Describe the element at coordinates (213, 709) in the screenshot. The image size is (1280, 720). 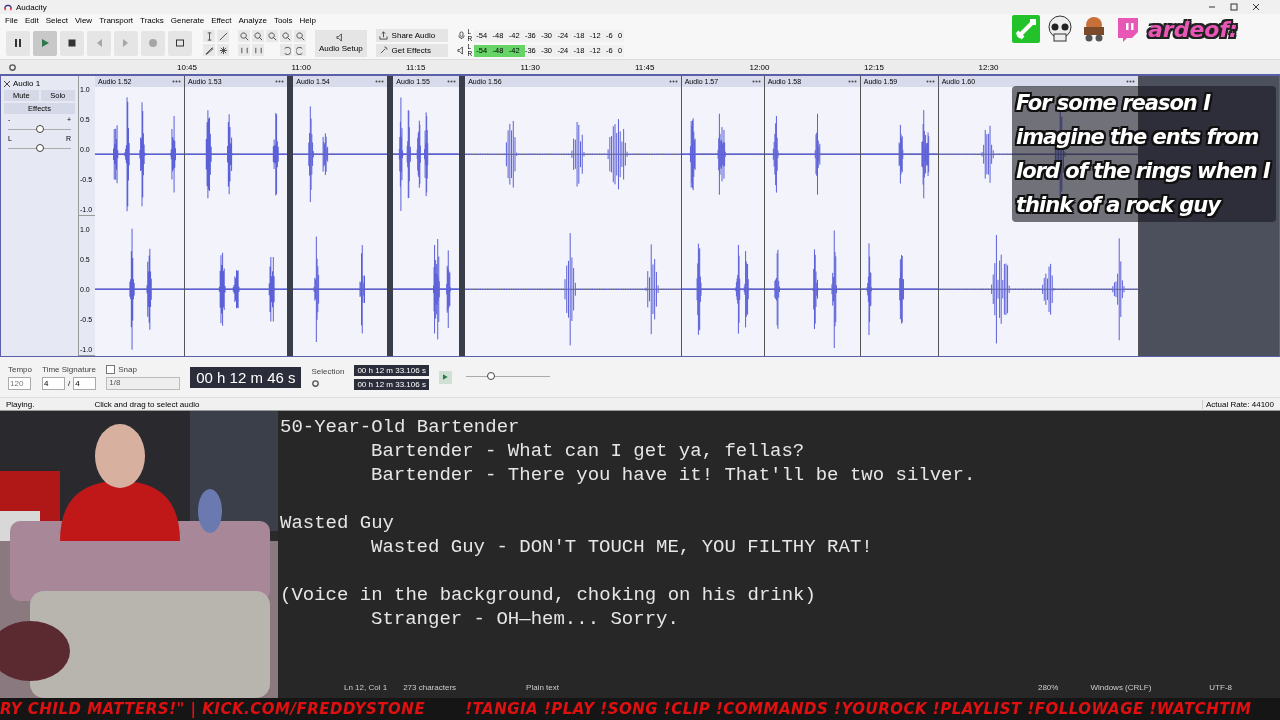
I see `ticker-text: RY CHILD MATTERS!" | KICK.COM/FREDDYSTONE` at that location.